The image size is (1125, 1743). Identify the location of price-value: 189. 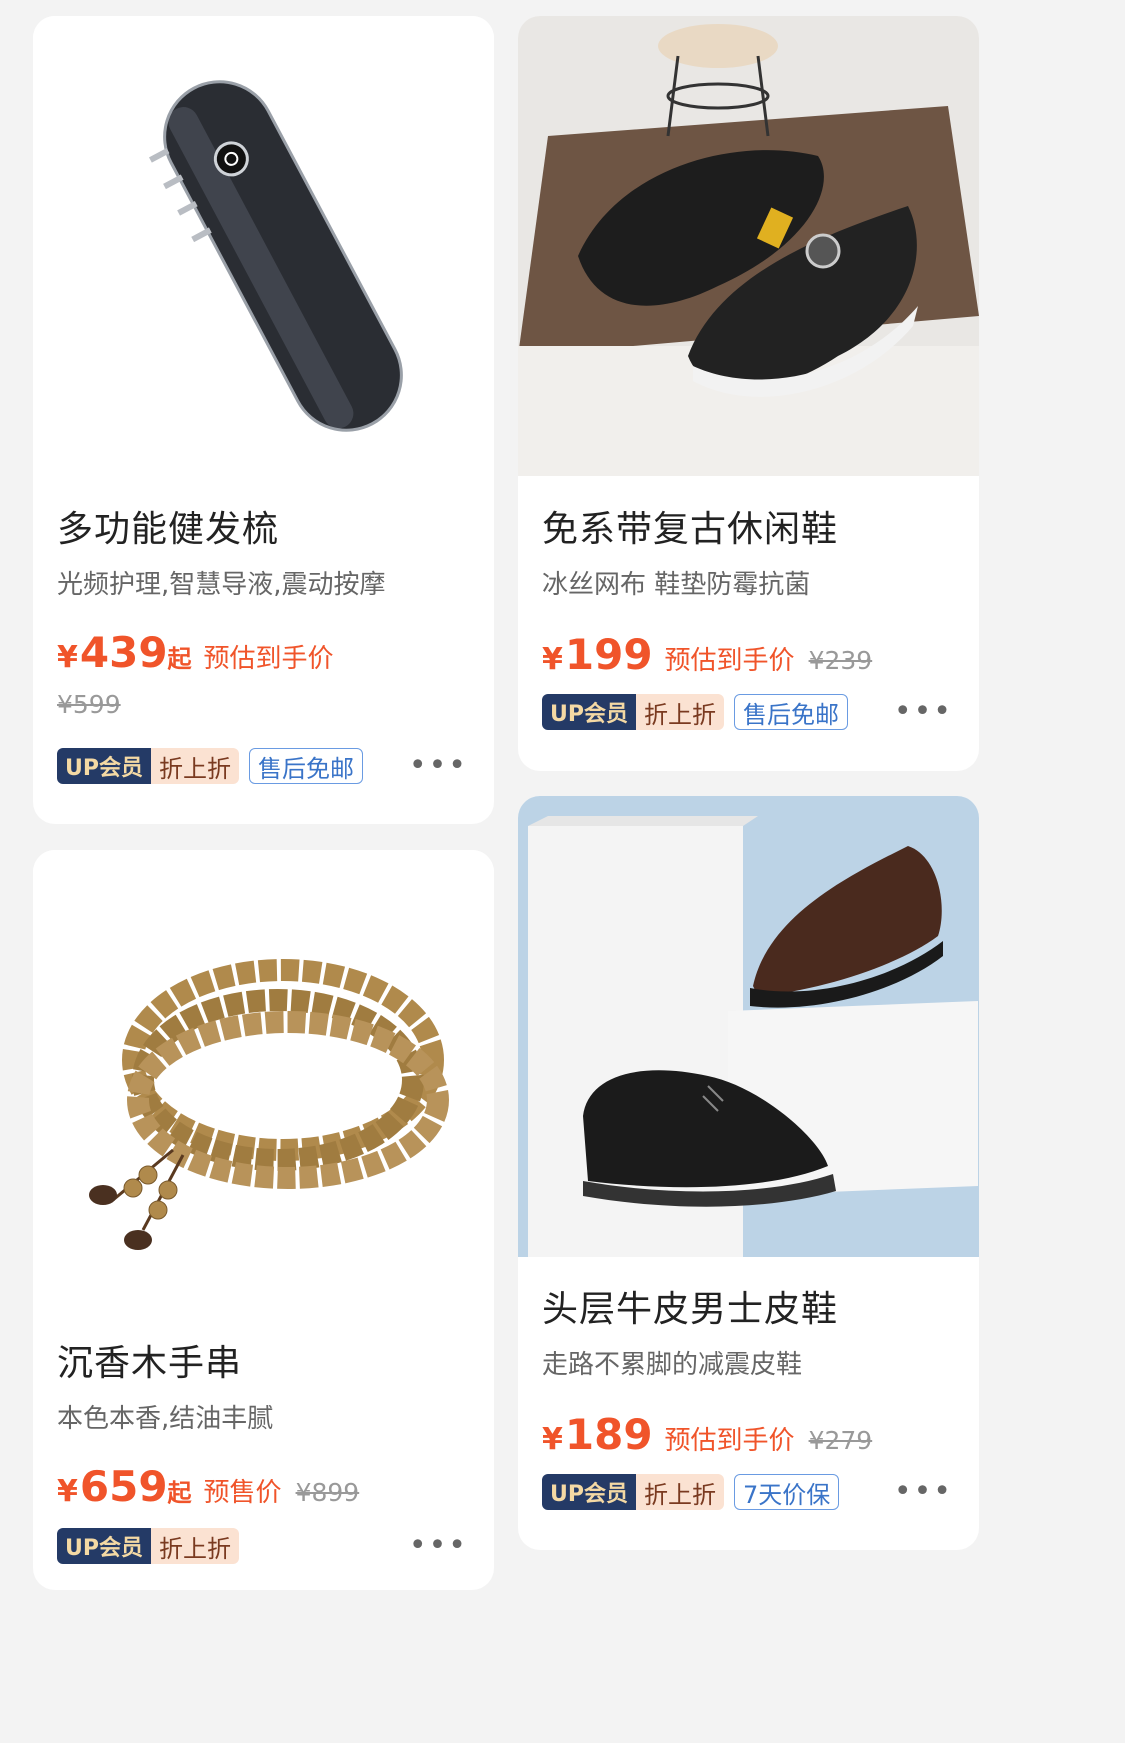
(608, 1434).